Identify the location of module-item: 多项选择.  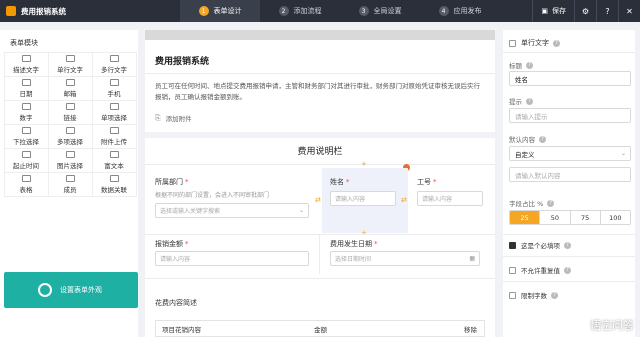
(70, 136).